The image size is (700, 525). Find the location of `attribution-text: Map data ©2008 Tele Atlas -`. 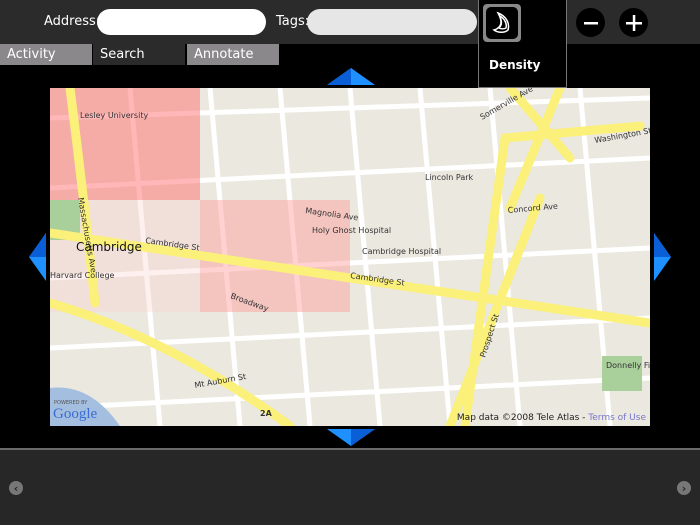

attribution-text: Map data ©2008 Tele Atlas - is located at coordinates (522, 418).